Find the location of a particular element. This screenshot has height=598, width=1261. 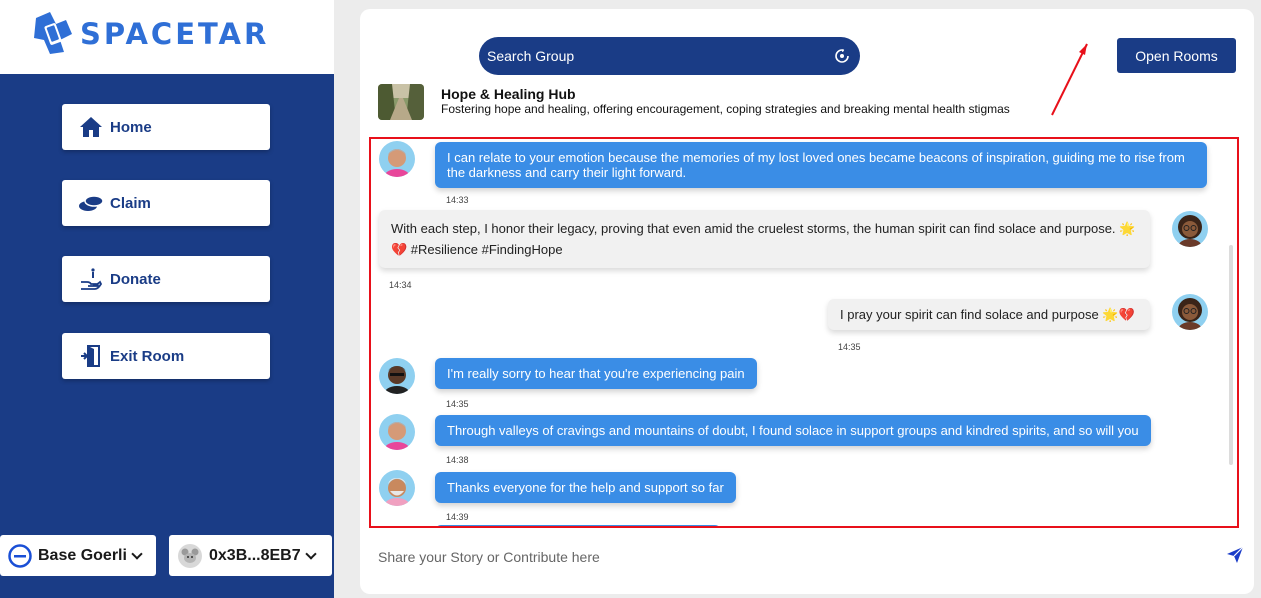

message-time: 14:34 is located at coordinates (400, 285).